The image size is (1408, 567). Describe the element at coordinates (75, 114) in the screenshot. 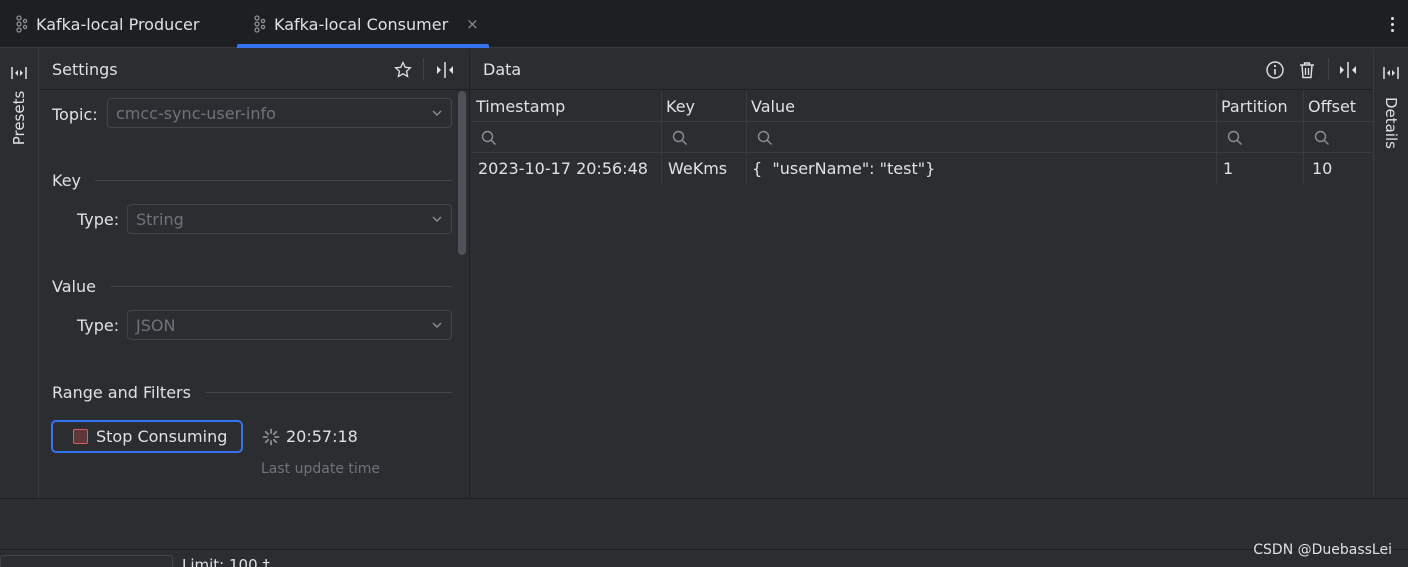

I see `topic-label: Topic:` at that location.